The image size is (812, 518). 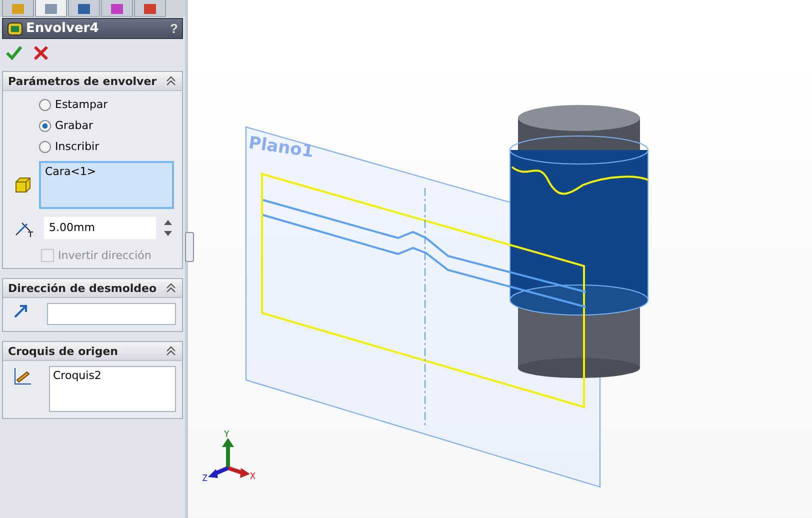 I want to click on radio-label: Estampar, so click(x=81, y=104).